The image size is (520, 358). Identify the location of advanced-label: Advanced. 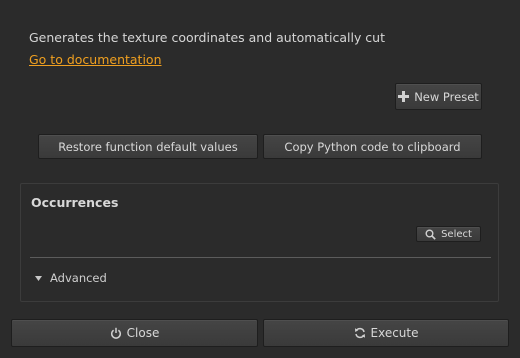
(78, 278).